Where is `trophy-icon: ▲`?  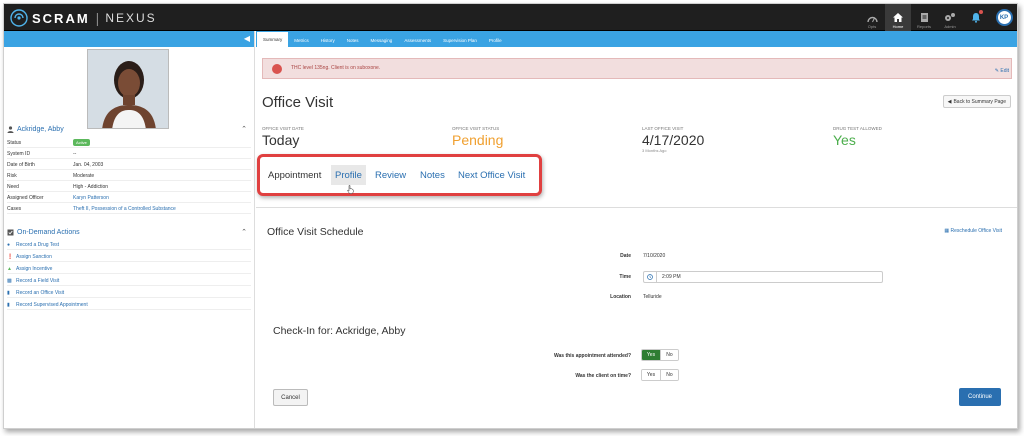
trophy-icon: ▲ is located at coordinates (9, 268).